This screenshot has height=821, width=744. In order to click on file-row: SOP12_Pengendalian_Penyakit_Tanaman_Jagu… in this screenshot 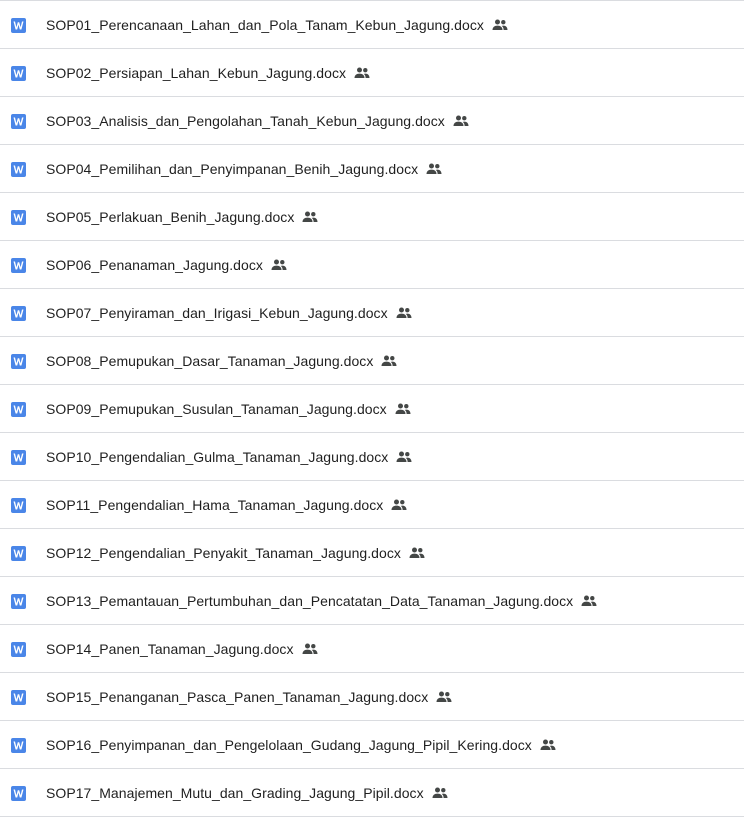, I will do `click(372, 553)`.